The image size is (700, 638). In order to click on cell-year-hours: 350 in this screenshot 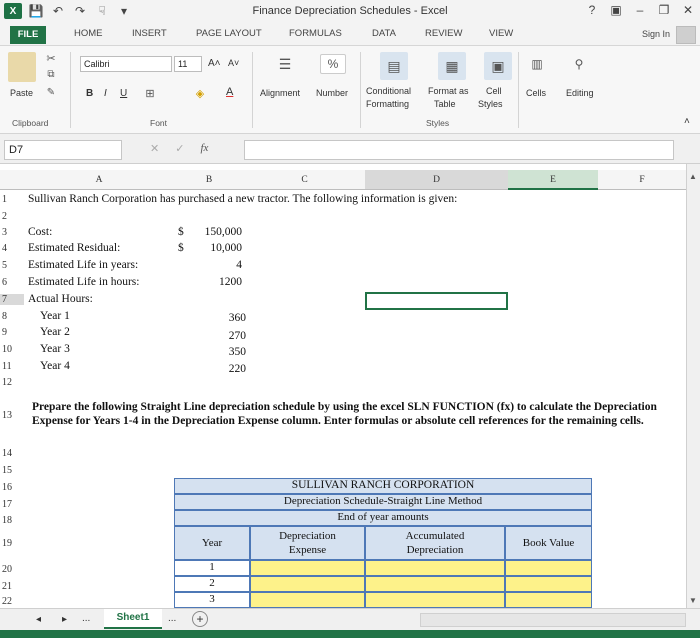, I will do `click(218, 352)`.